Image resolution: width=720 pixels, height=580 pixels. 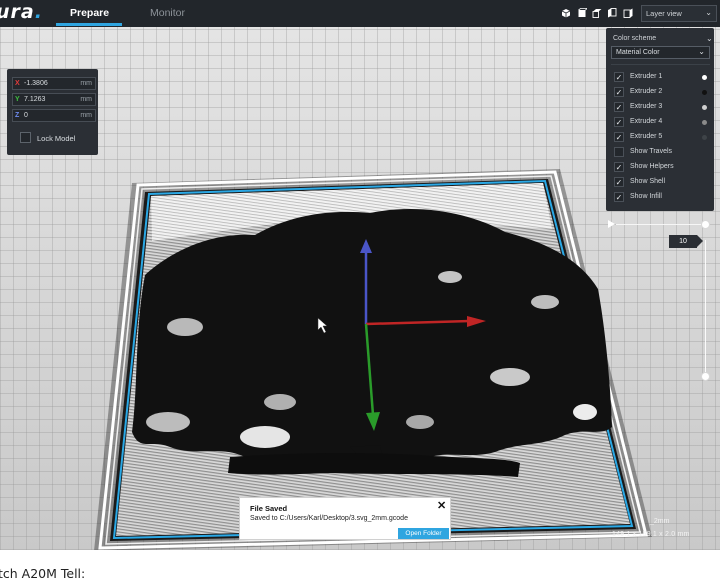 I want to click on color-scheme-item-show-shell: ✓ Show Shell, so click(x=662, y=183).